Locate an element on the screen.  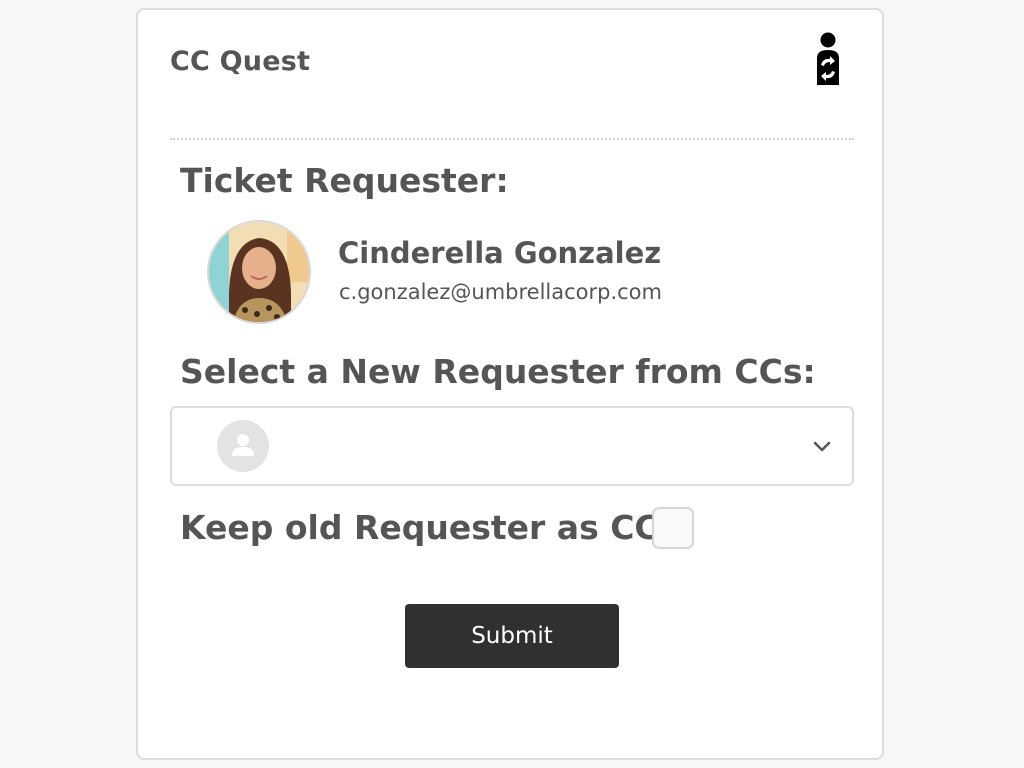
person-swap-icon is located at coordinates (828, 60).